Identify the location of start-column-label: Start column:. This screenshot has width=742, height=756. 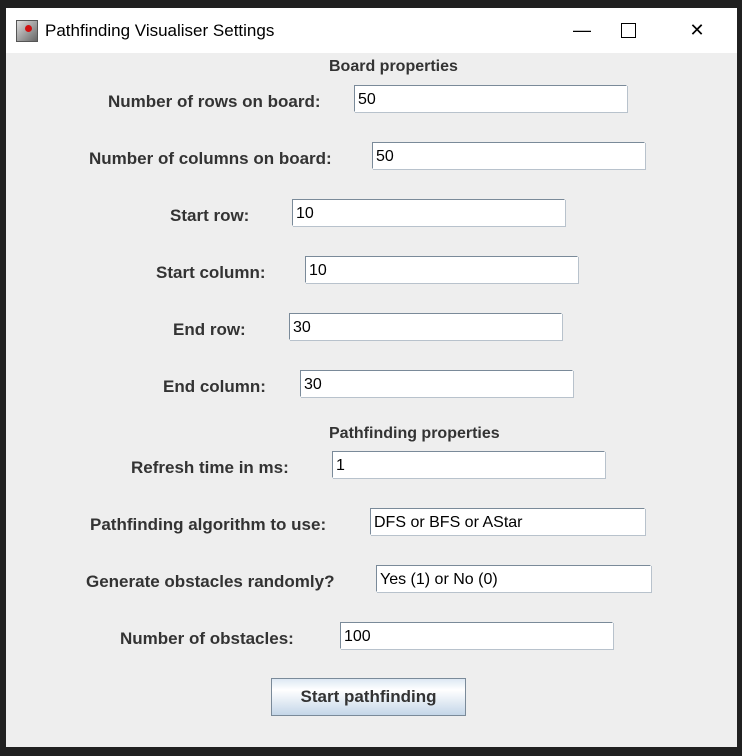
(211, 272).